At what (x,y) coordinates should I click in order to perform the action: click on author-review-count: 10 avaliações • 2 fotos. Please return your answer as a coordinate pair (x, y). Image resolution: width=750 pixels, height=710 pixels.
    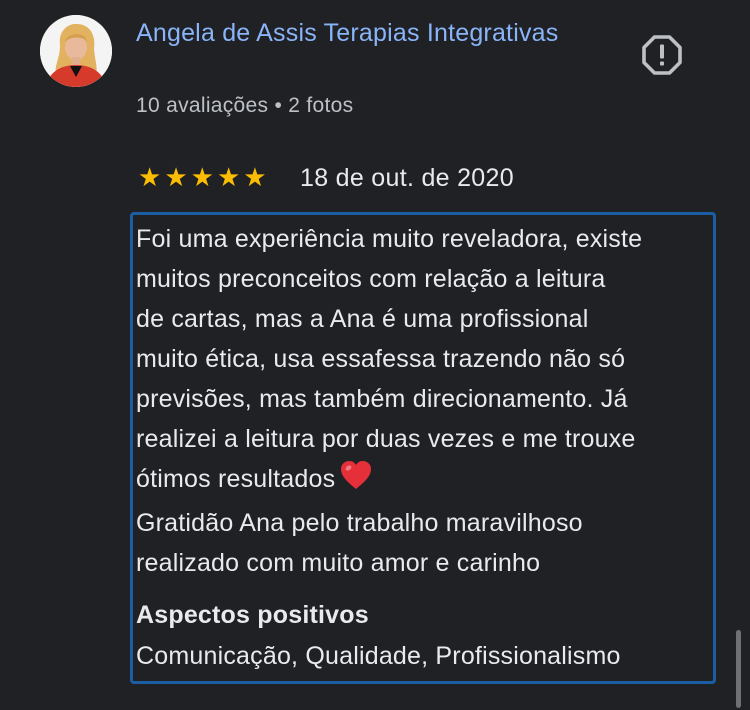
    Looking at the image, I should click on (245, 105).